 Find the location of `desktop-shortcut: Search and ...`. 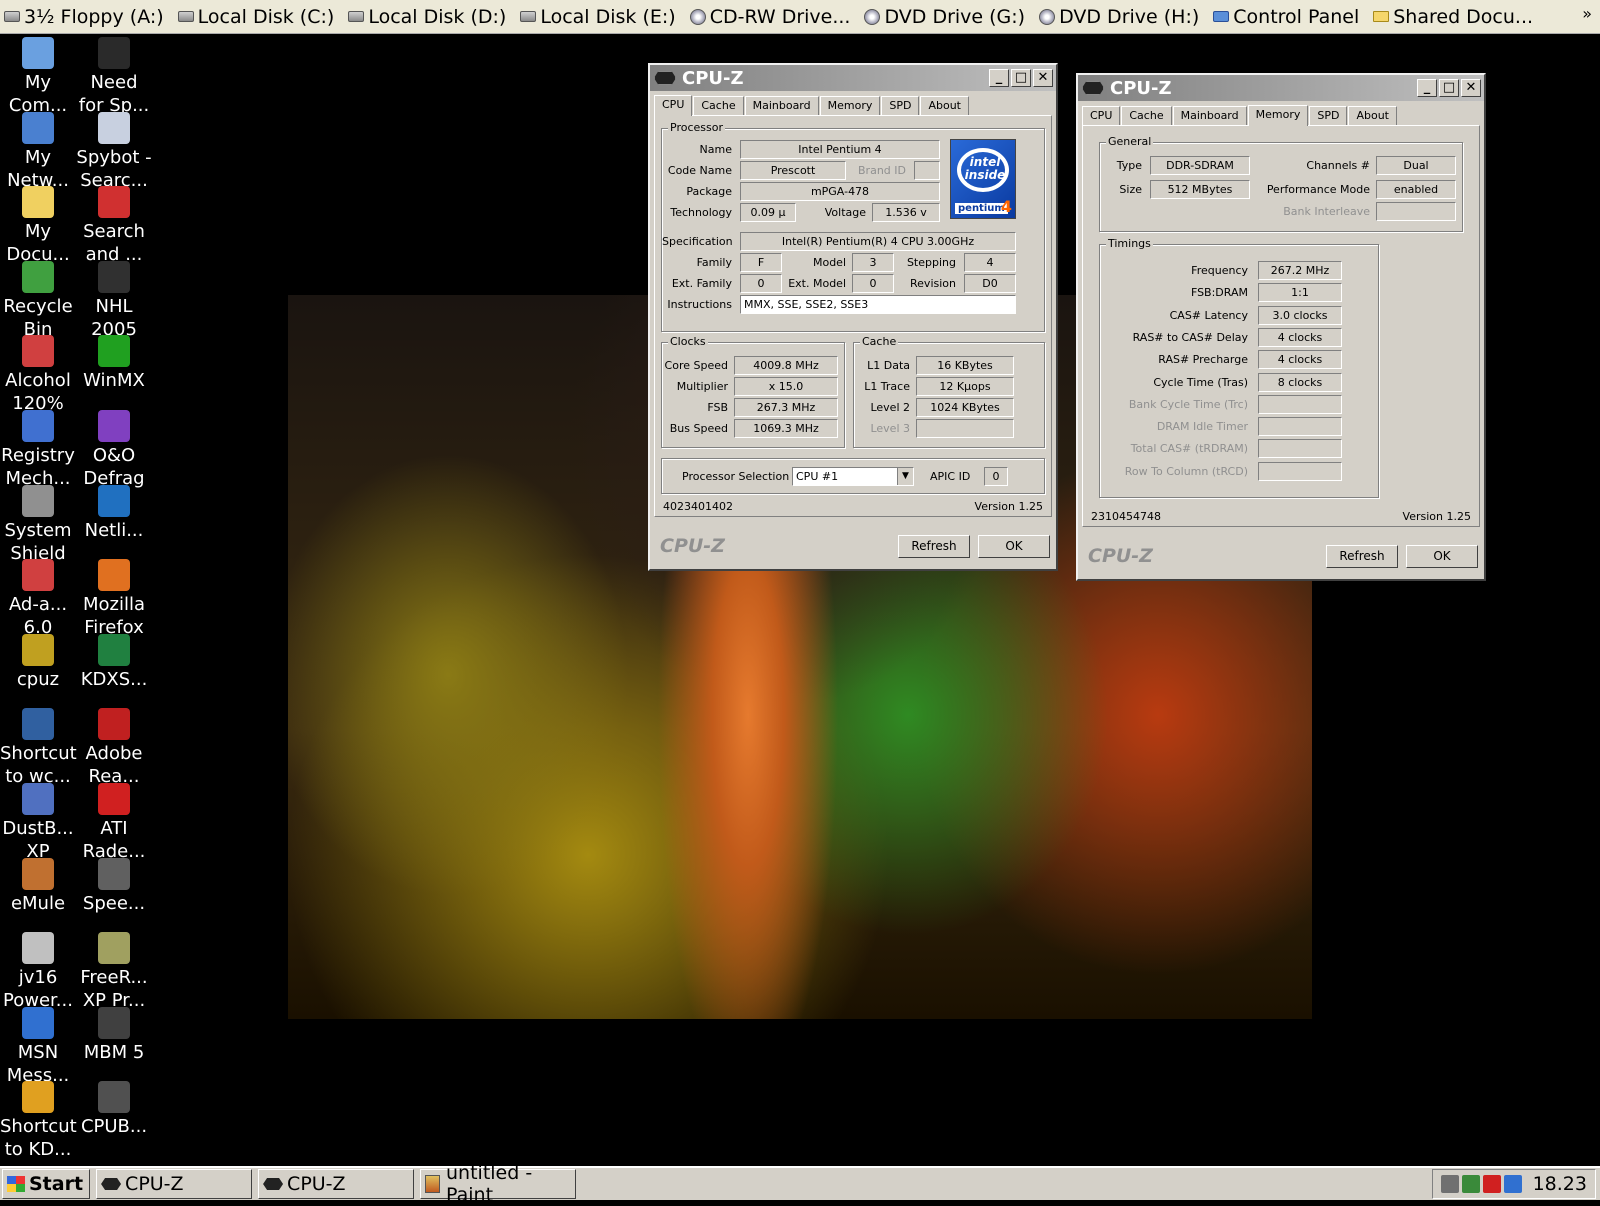

desktop-shortcut: Search and ... is located at coordinates (114, 226).